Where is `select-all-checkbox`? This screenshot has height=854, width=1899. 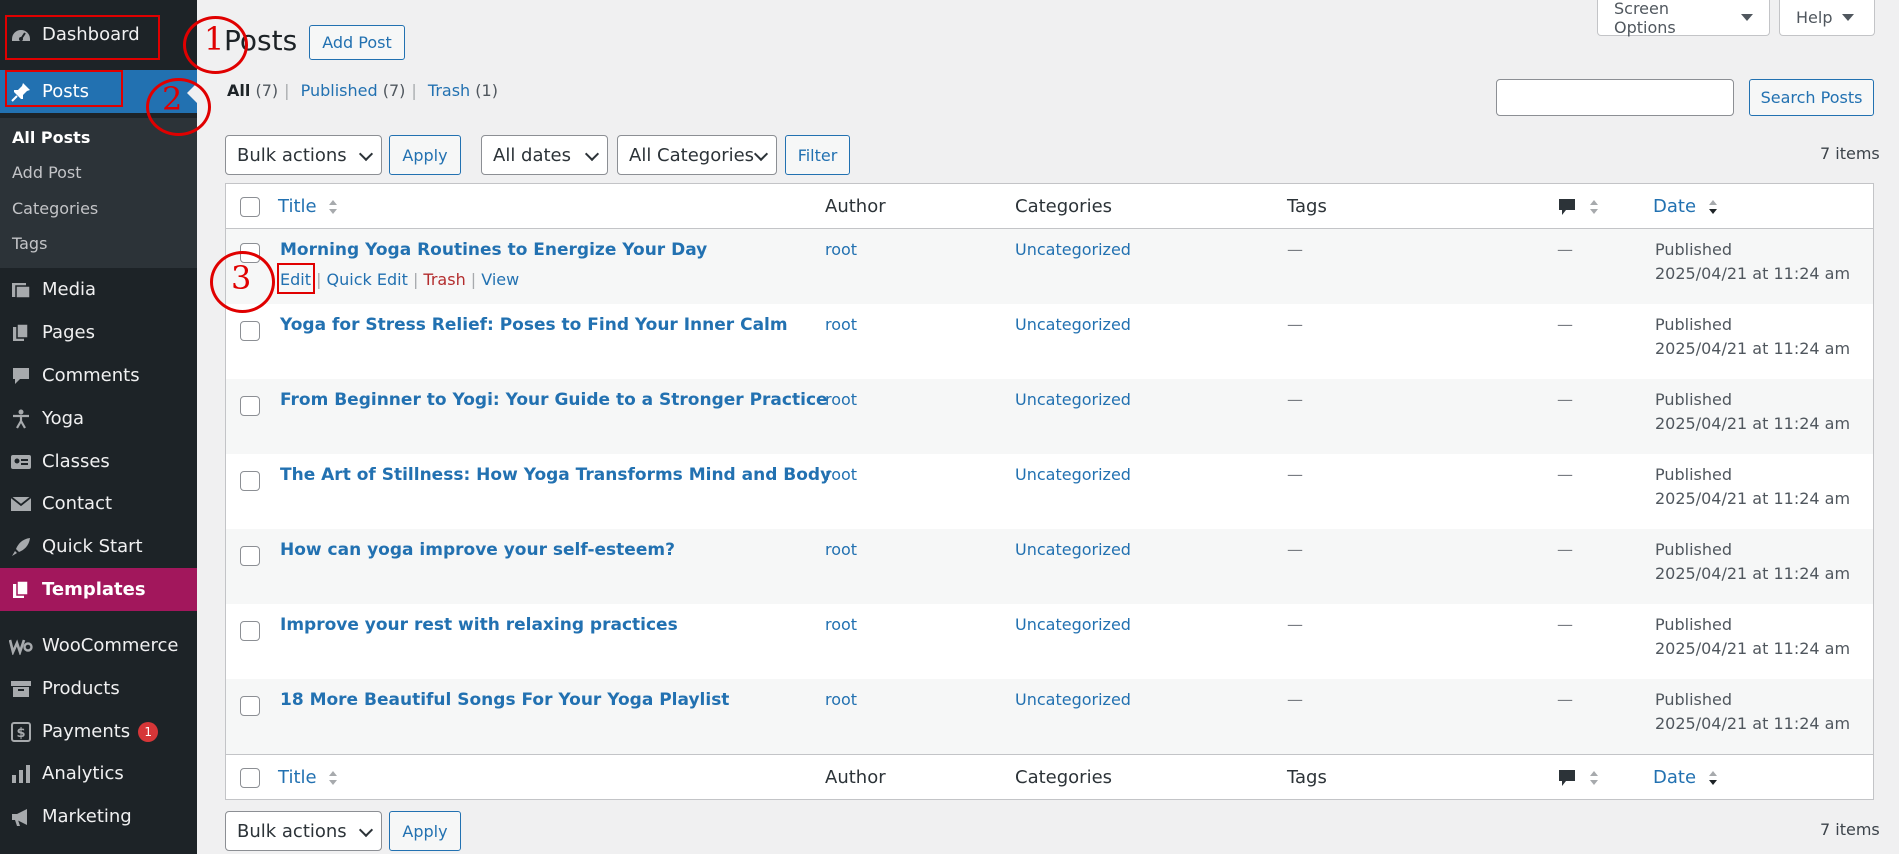
select-all-checkbox is located at coordinates (250, 207).